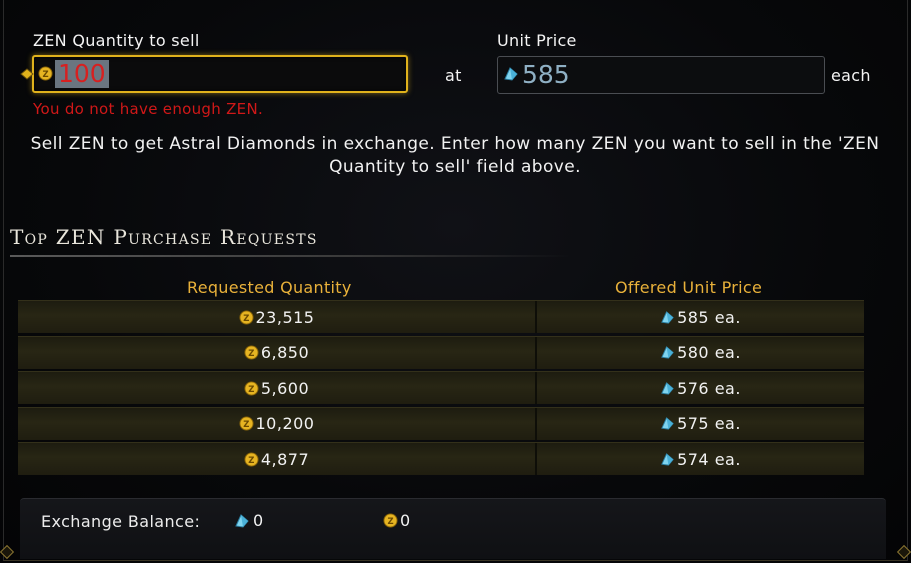 This screenshot has height=563, width=911. I want to click on requested-quantity-cell: Z 5,600, so click(277, 388).